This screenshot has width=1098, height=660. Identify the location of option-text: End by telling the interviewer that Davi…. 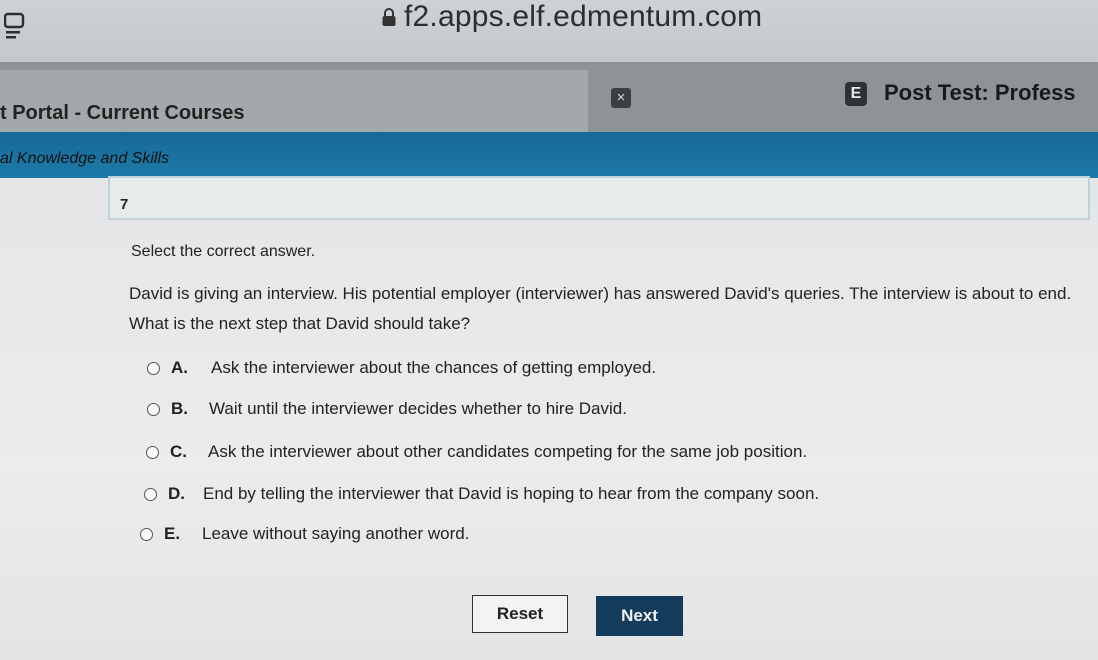
(511, 493).